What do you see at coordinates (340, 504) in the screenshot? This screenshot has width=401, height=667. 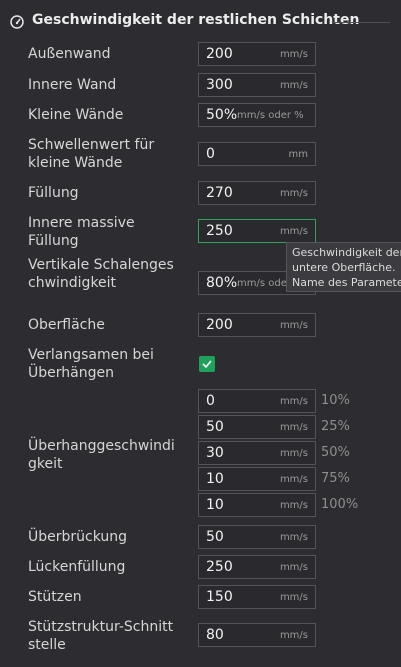 I see `overhang-pct-label: 100%` at bounding box center [340, 504].